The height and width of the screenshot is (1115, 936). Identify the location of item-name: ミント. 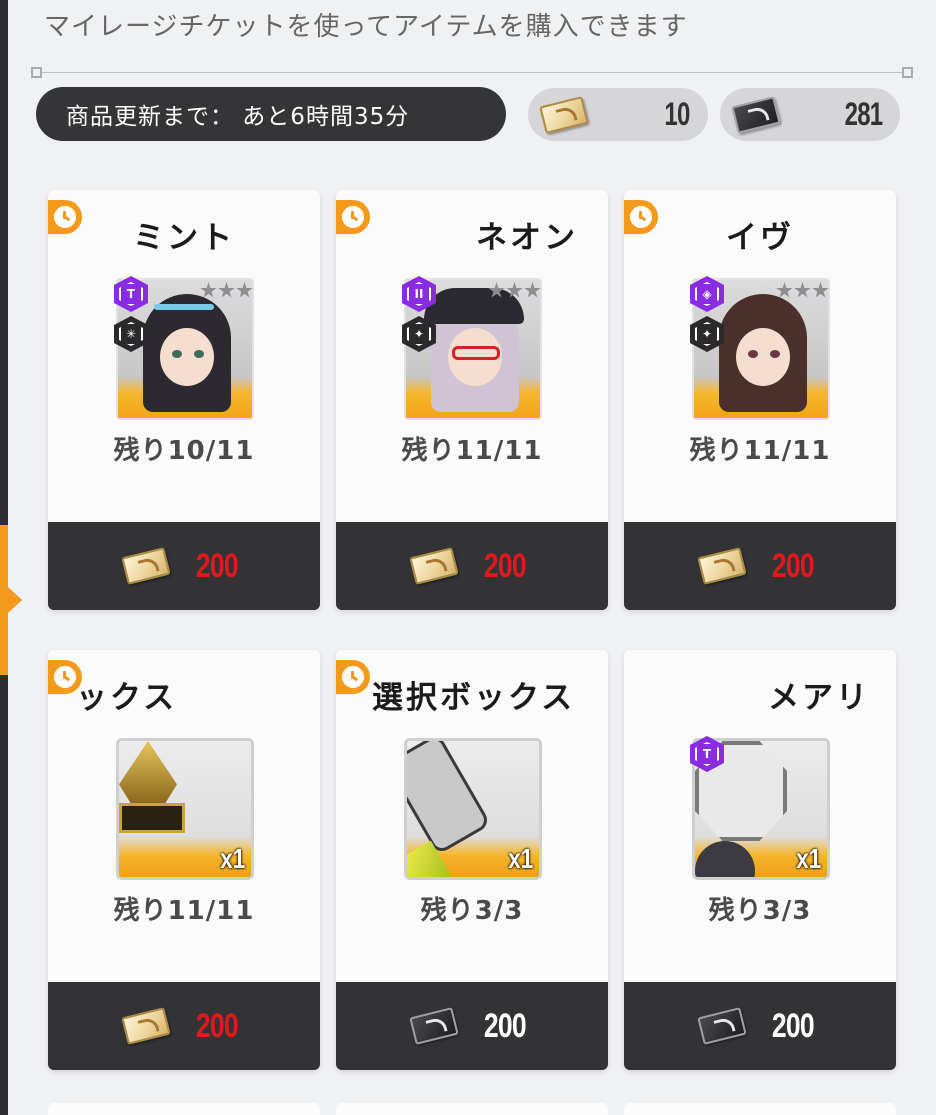
(184, 238).